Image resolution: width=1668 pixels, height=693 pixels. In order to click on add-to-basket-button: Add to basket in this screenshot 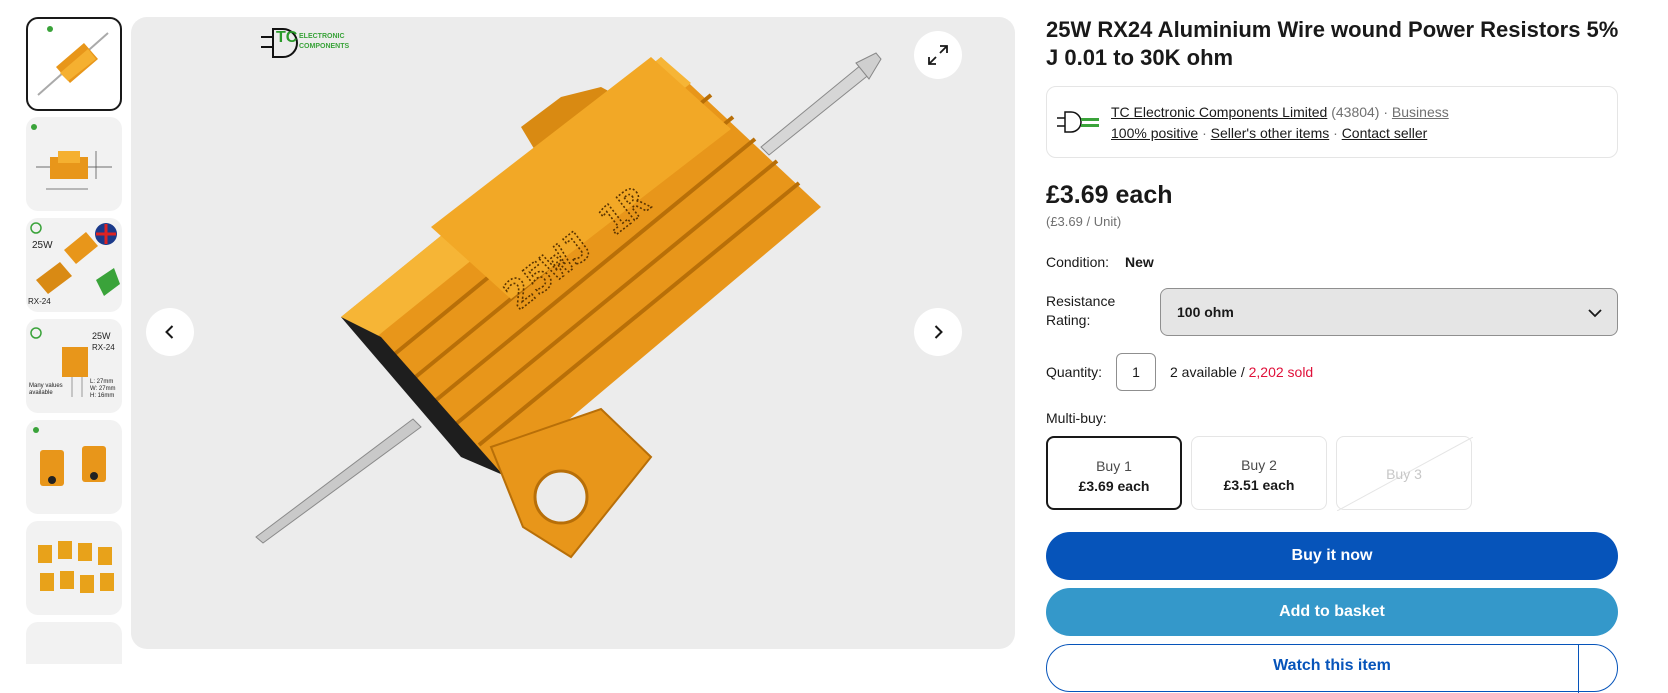, I will do `click(1332, 612)`.